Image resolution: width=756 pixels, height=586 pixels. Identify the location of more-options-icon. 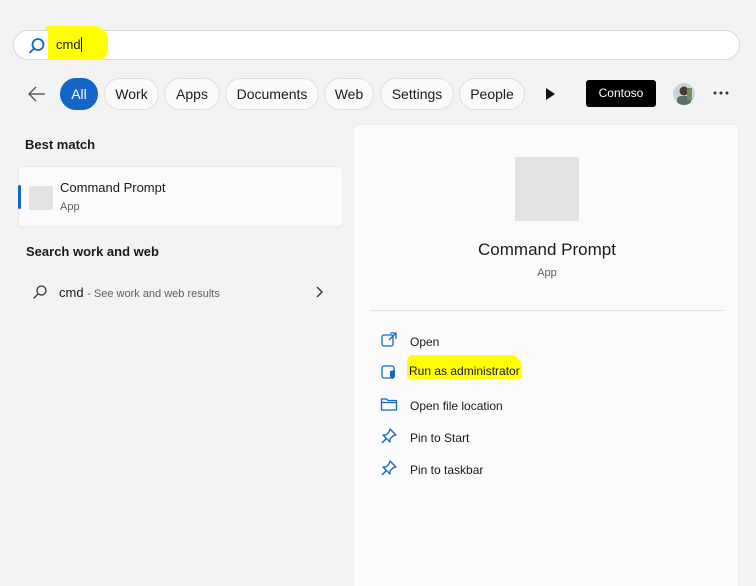
(721, 93).